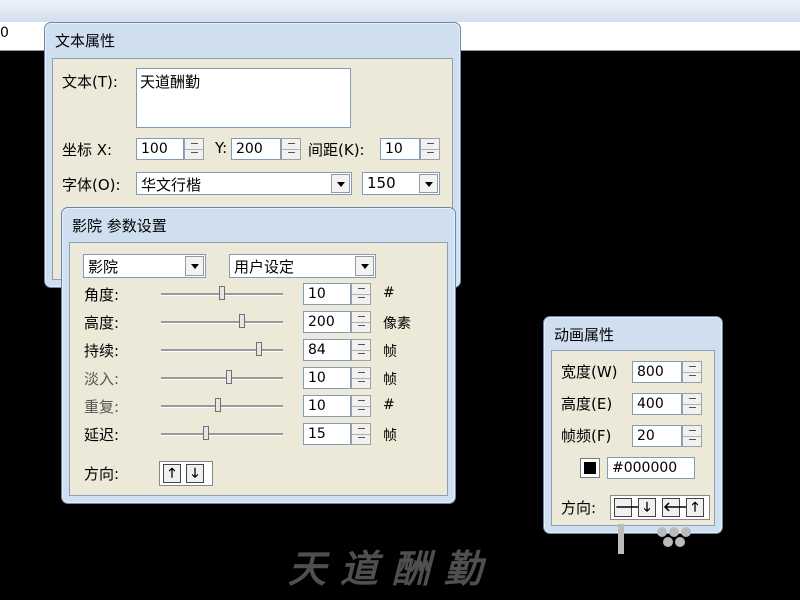 The image size is (800, 600). Describe the element at coordinates (632, 507) in the screenshot. I see `direction-right-button: 🡒` at that location.